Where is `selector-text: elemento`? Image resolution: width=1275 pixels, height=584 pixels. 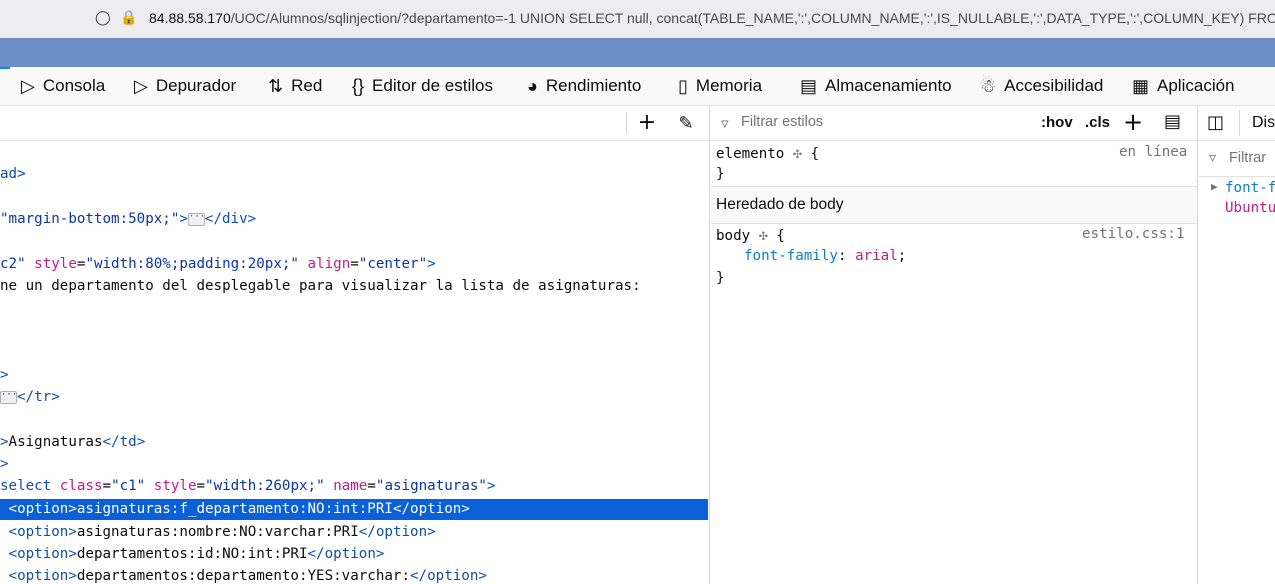
selector-text: elemento is located at coordinates (750, 154).